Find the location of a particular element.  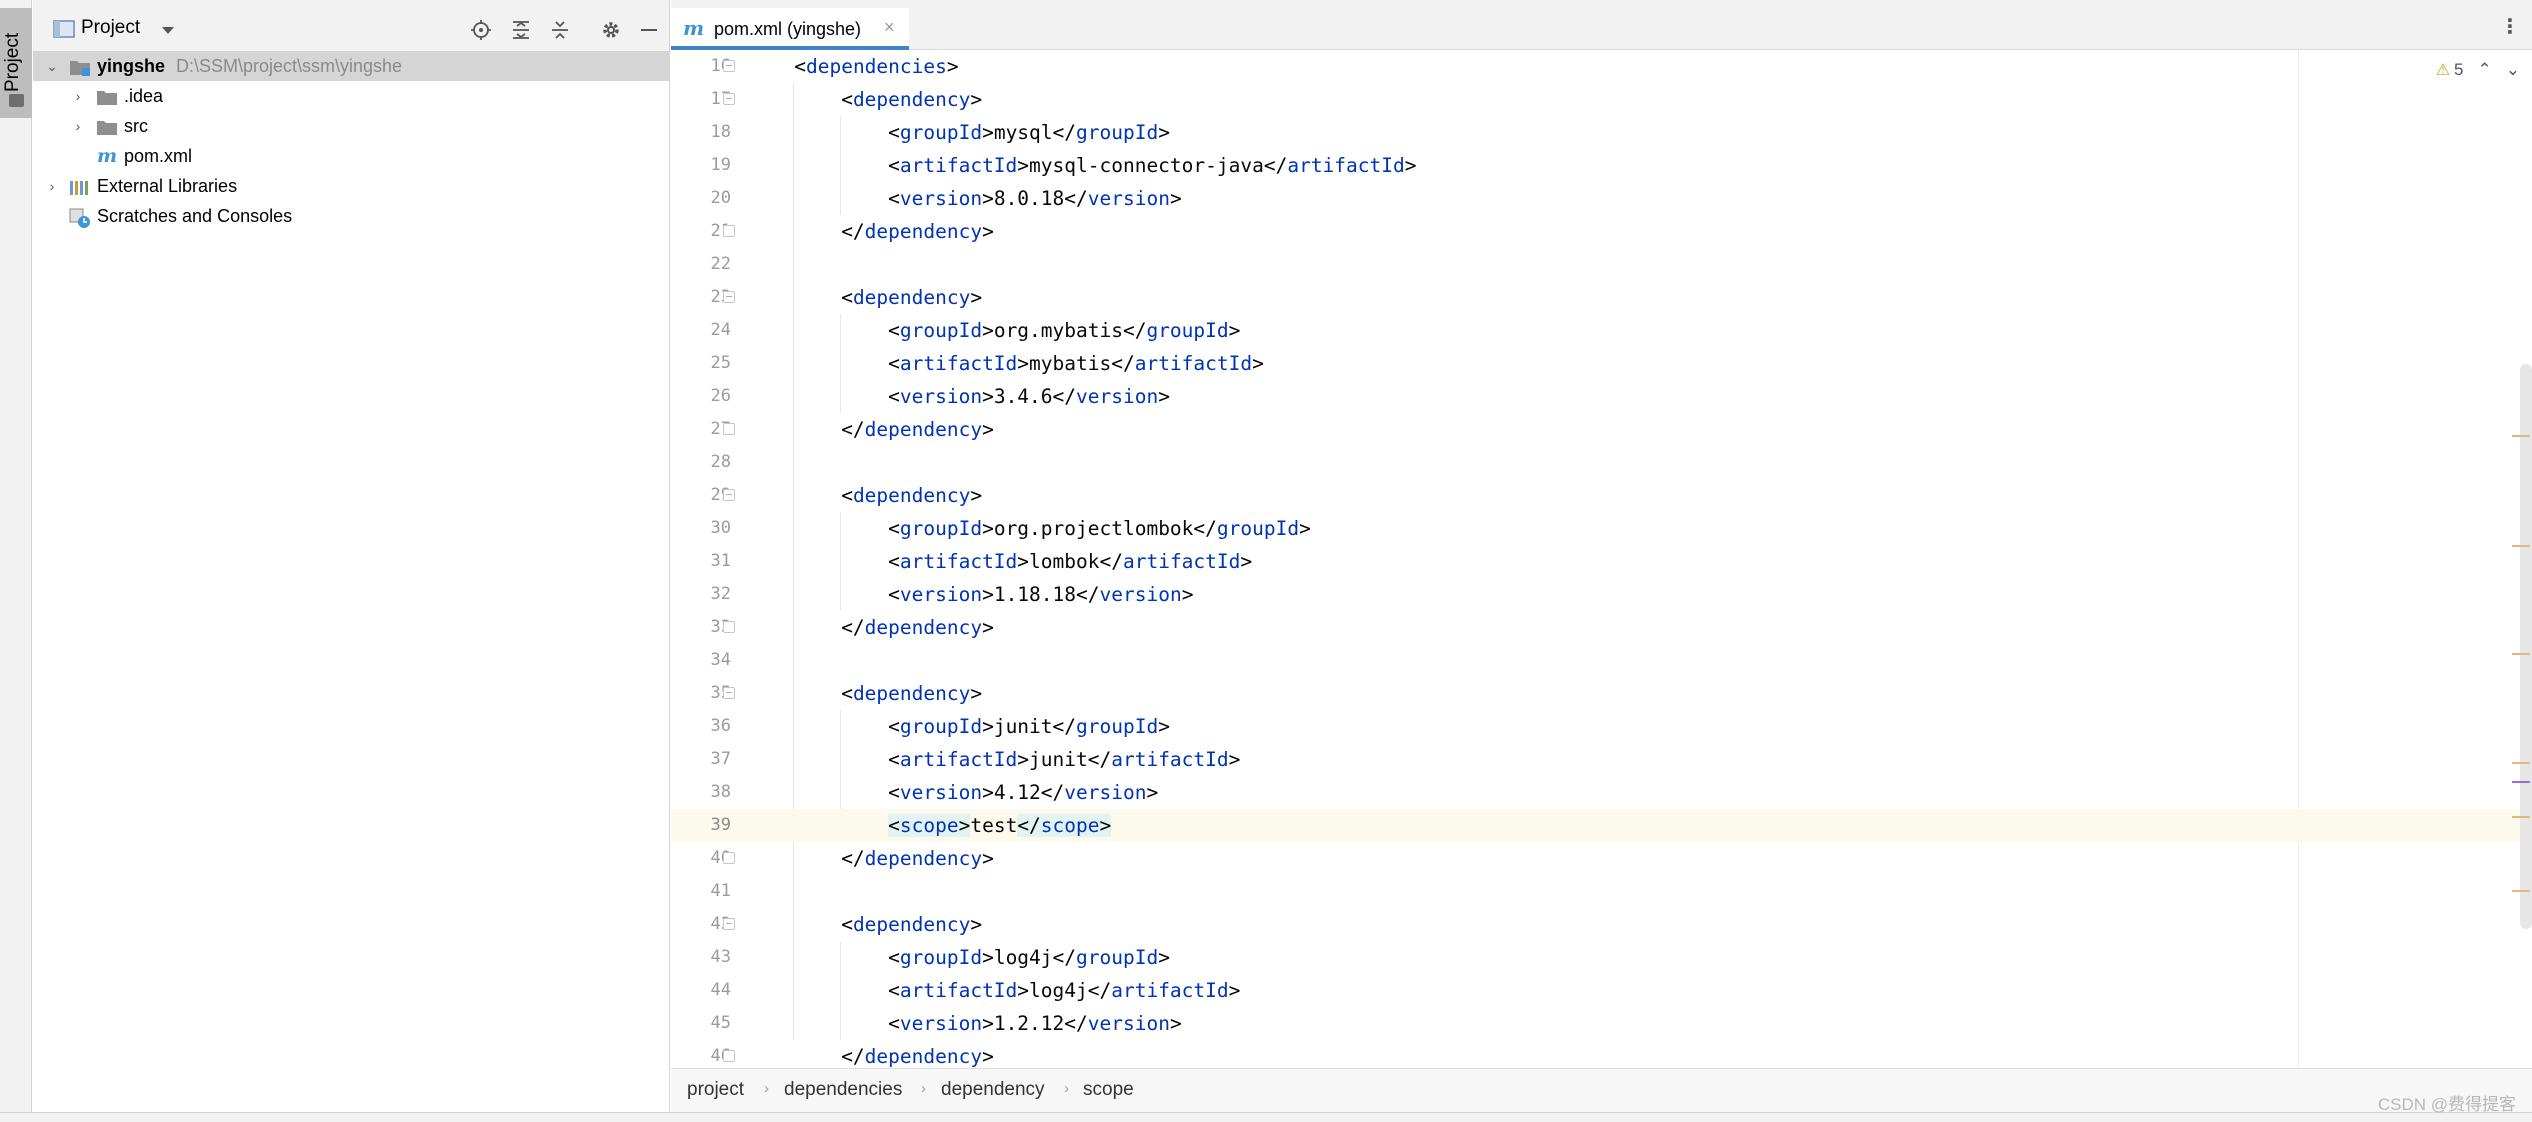

gutter-row: 38 is located at coordinates (715, 792).